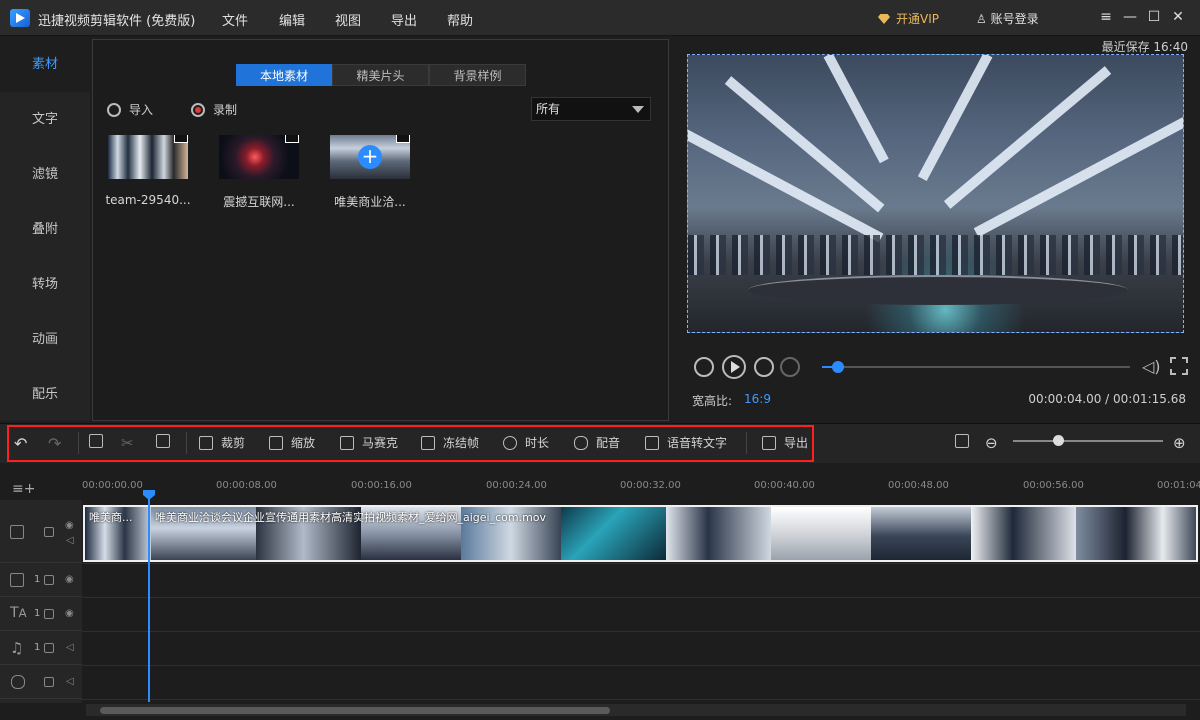 The image size is (1200, 720). What do you see at coordinates (45, 174) in the screenshot?
I see `sidebar-item-filters: 滤镜` at bounding box center [45, 174].